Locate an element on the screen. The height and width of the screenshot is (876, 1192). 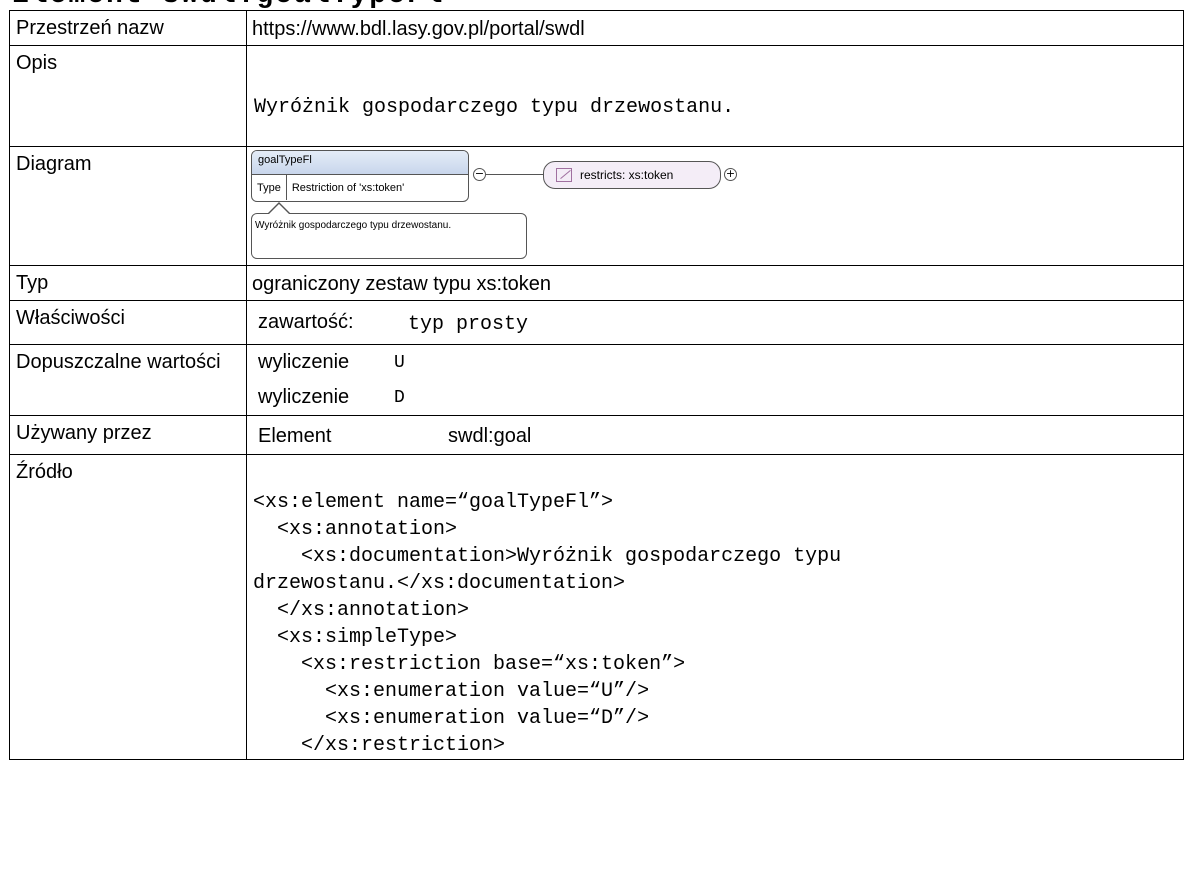
properties-cell: zawartość: typ prosty is located at coordinates (715, 322).